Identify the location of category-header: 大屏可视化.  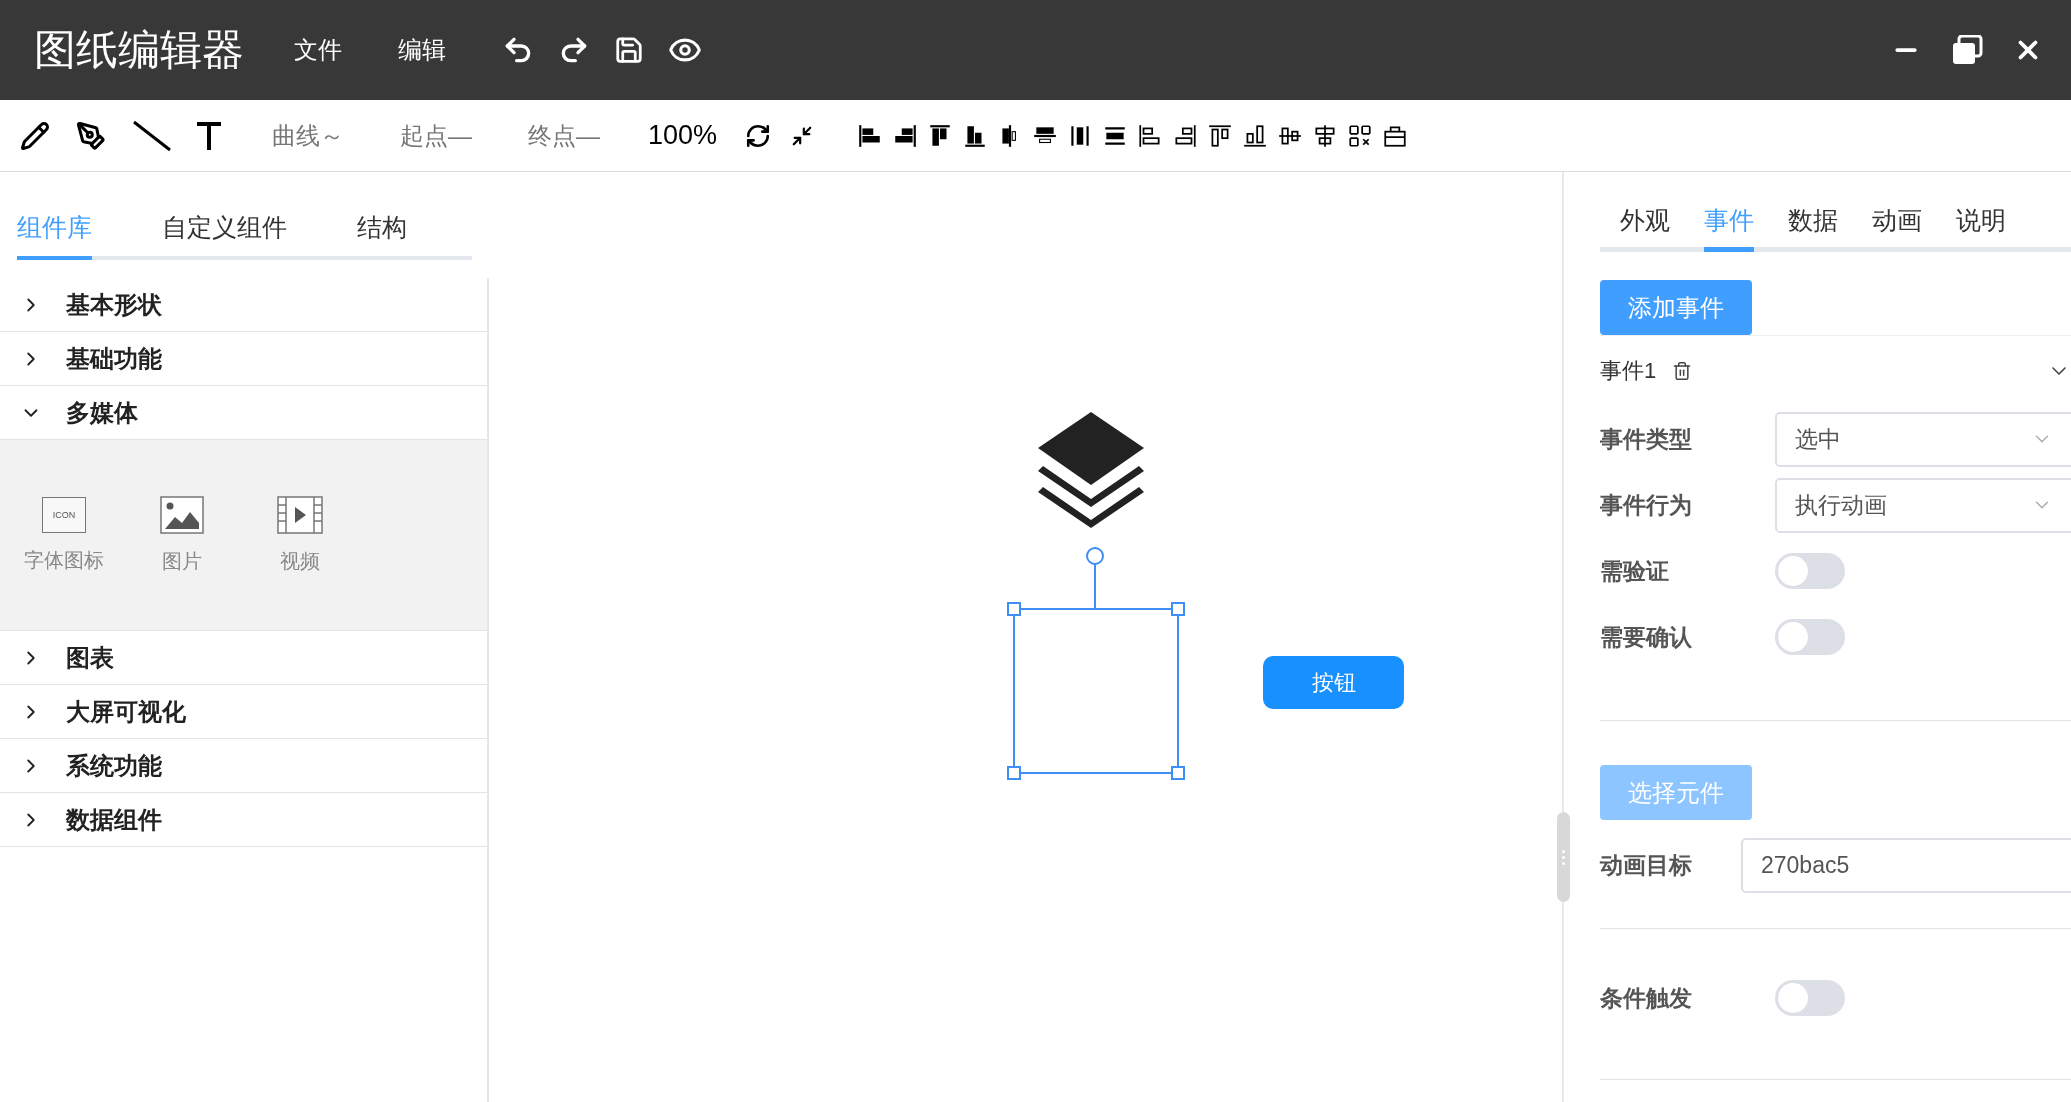
(243, 712).